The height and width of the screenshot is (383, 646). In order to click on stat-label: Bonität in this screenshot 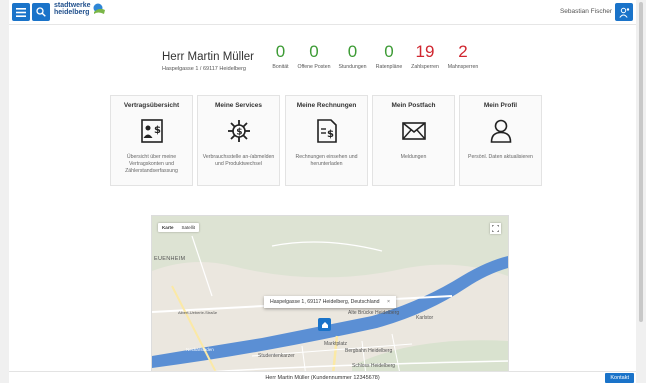, I will do `click(280, 67)`.